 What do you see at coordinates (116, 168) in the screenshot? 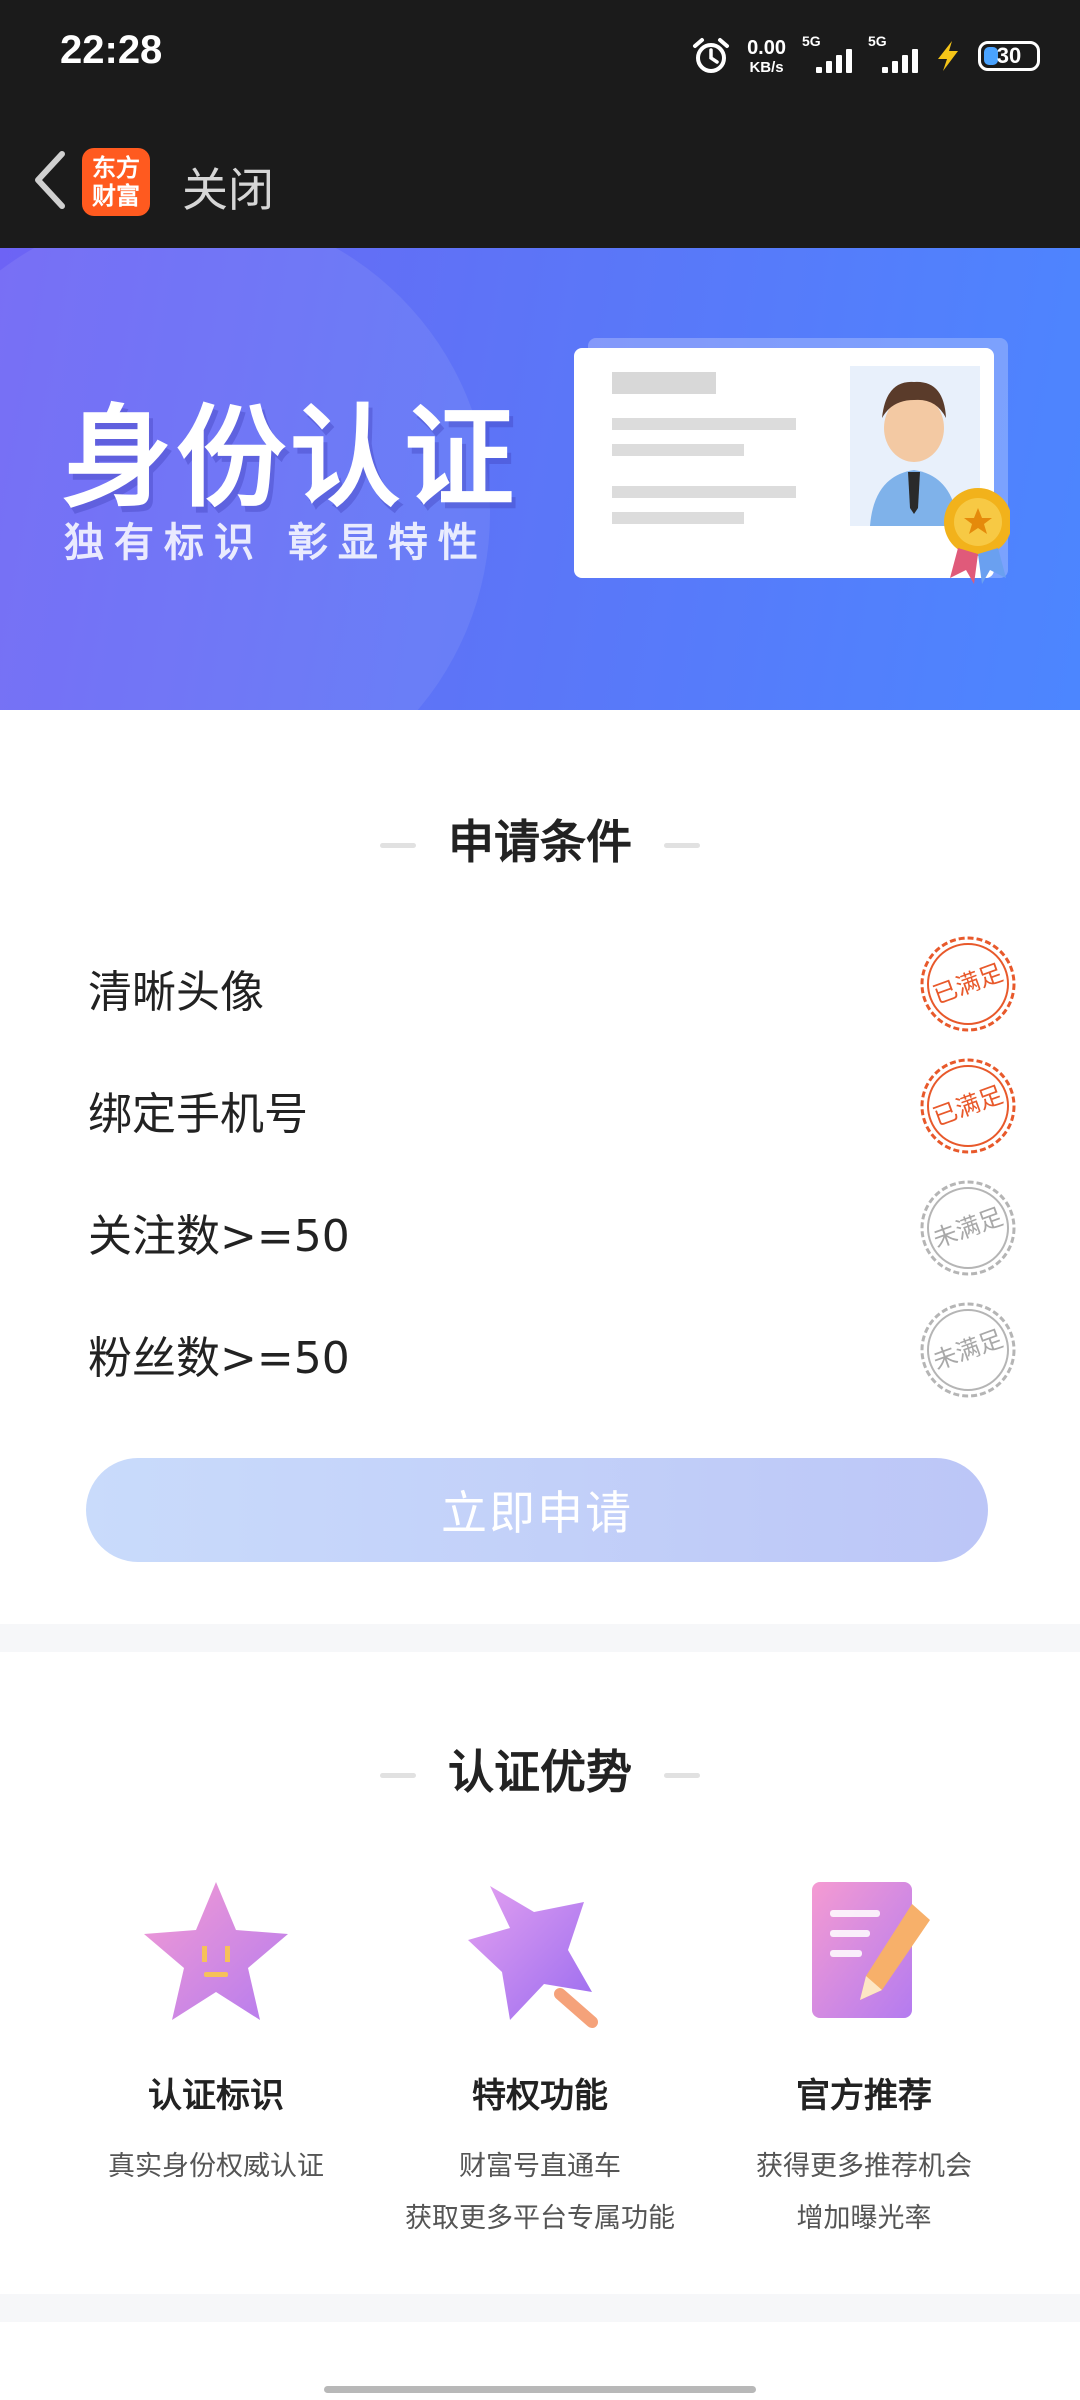
I see `logo-text-line1: 东方` at bounding box center [116, 168].